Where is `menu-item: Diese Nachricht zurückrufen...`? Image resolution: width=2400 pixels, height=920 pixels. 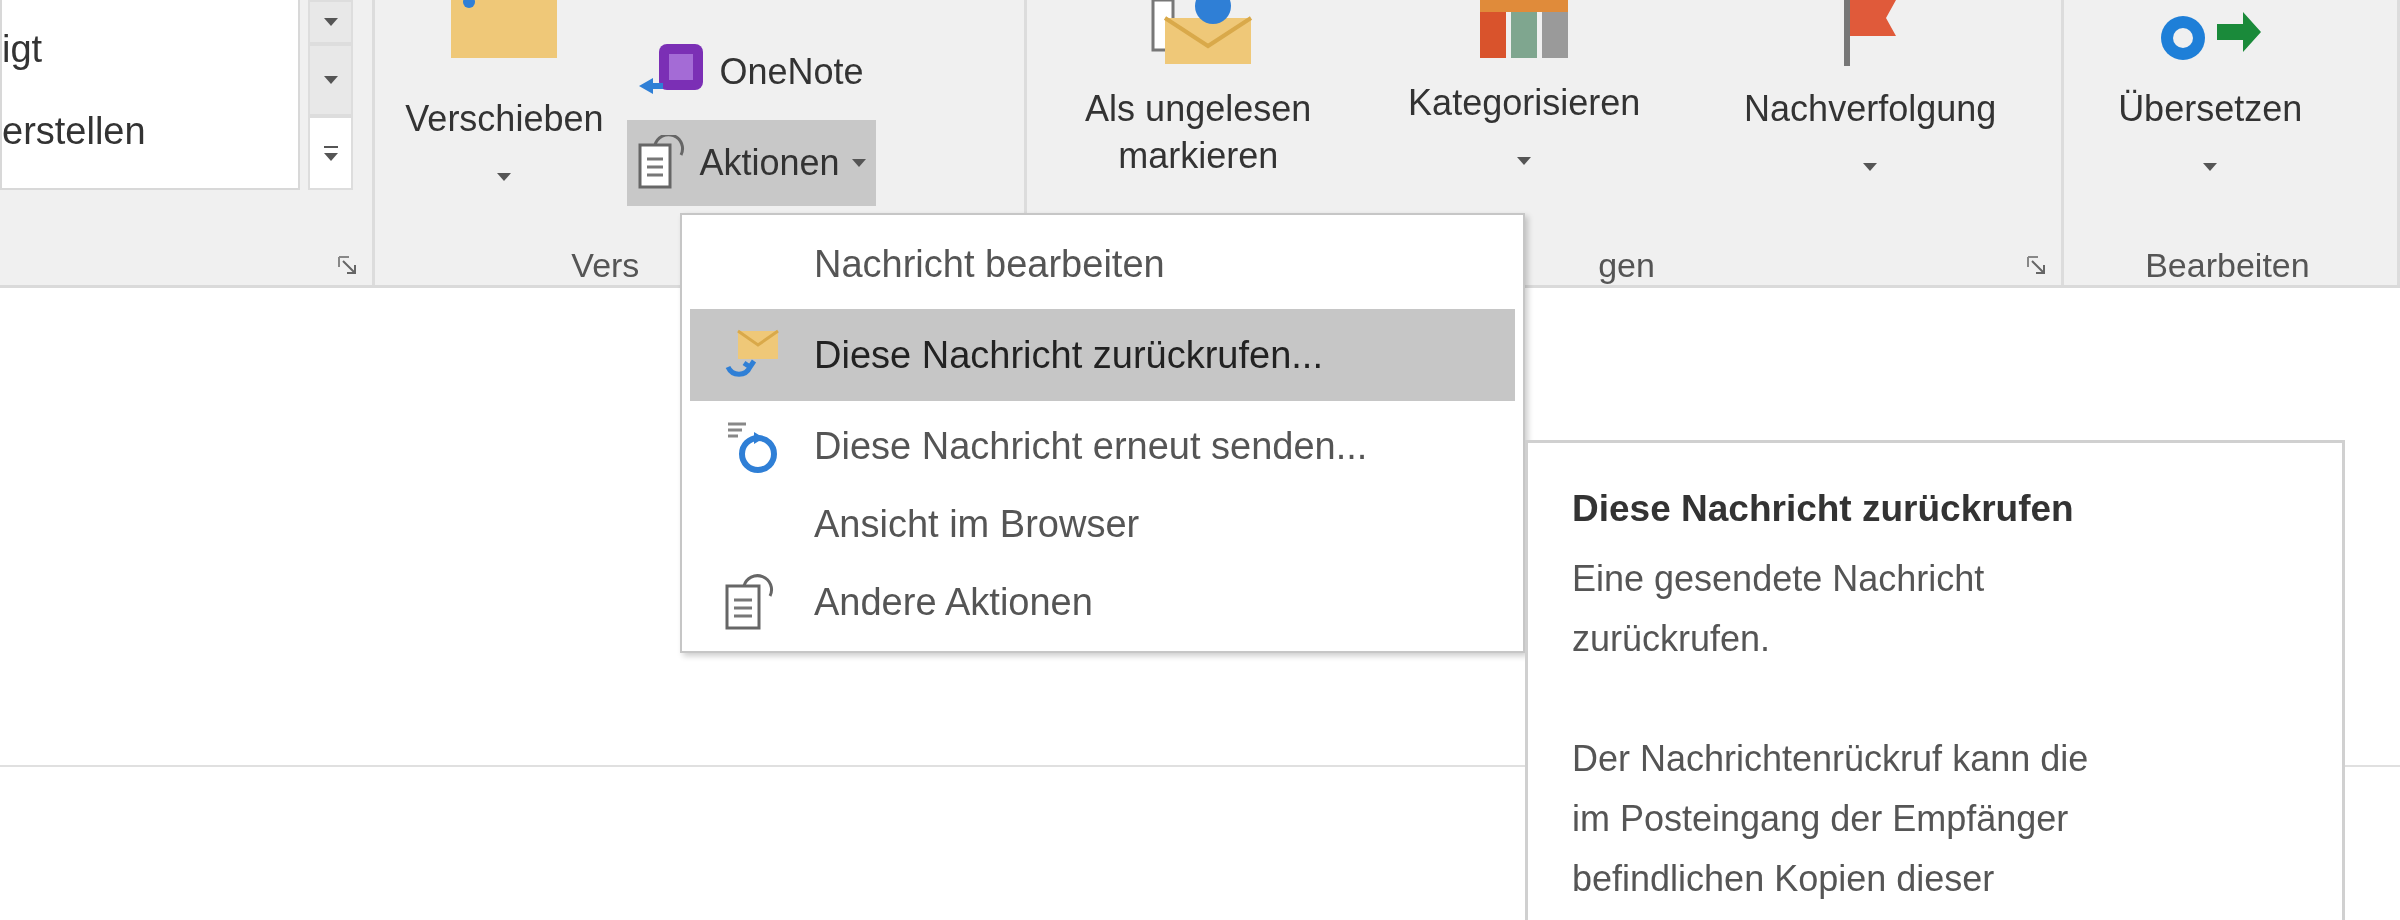 menu-item: Diese Nachricht zurückrufen... is located at coordinates (1102, 355).